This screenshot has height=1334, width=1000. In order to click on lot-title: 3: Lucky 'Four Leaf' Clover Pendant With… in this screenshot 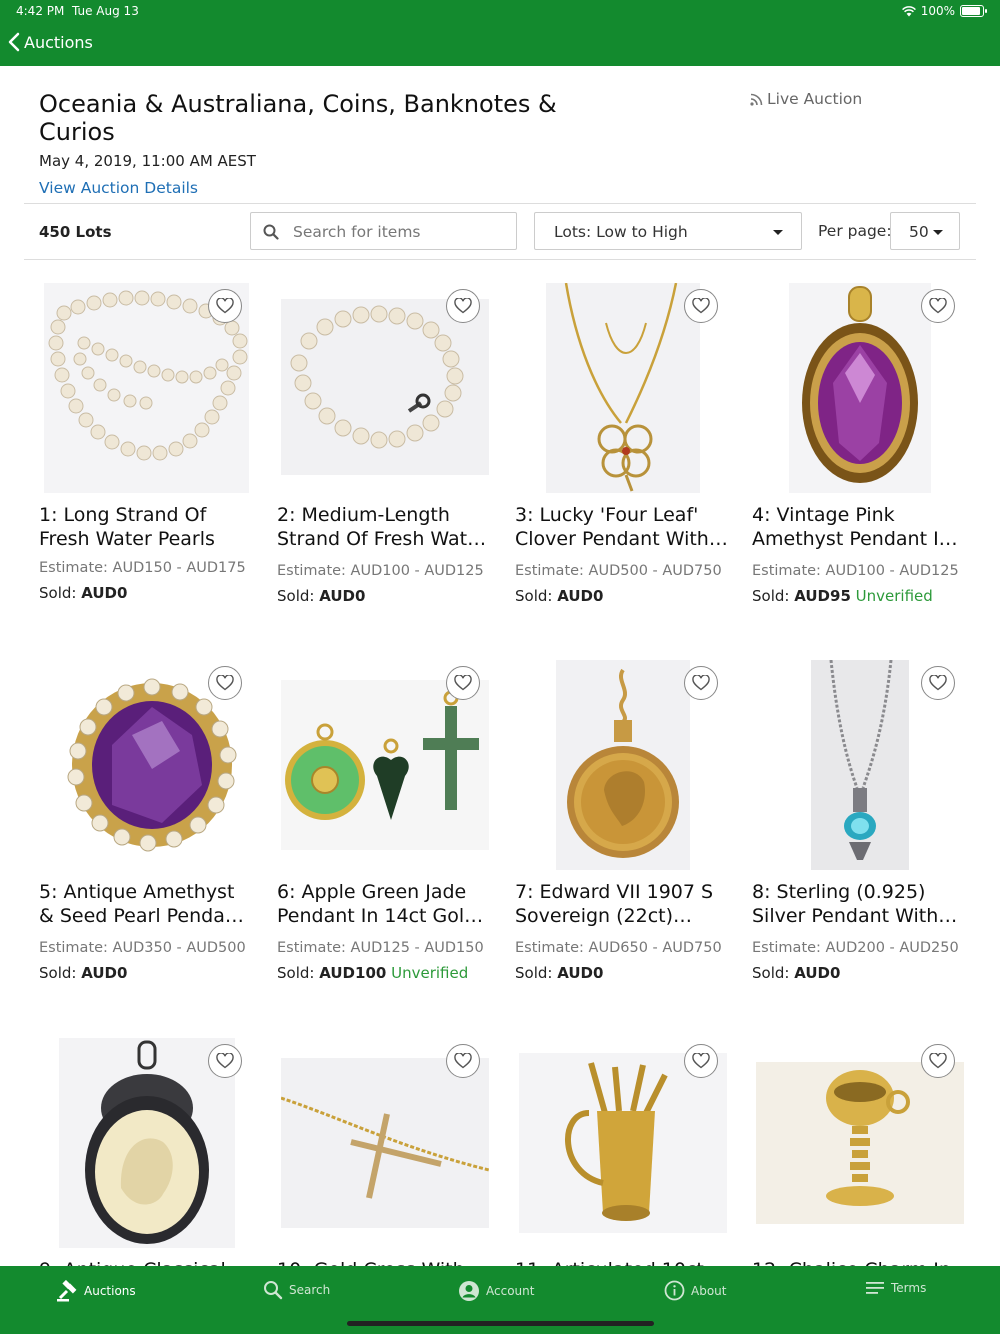, I will do `click(622, 527)`.